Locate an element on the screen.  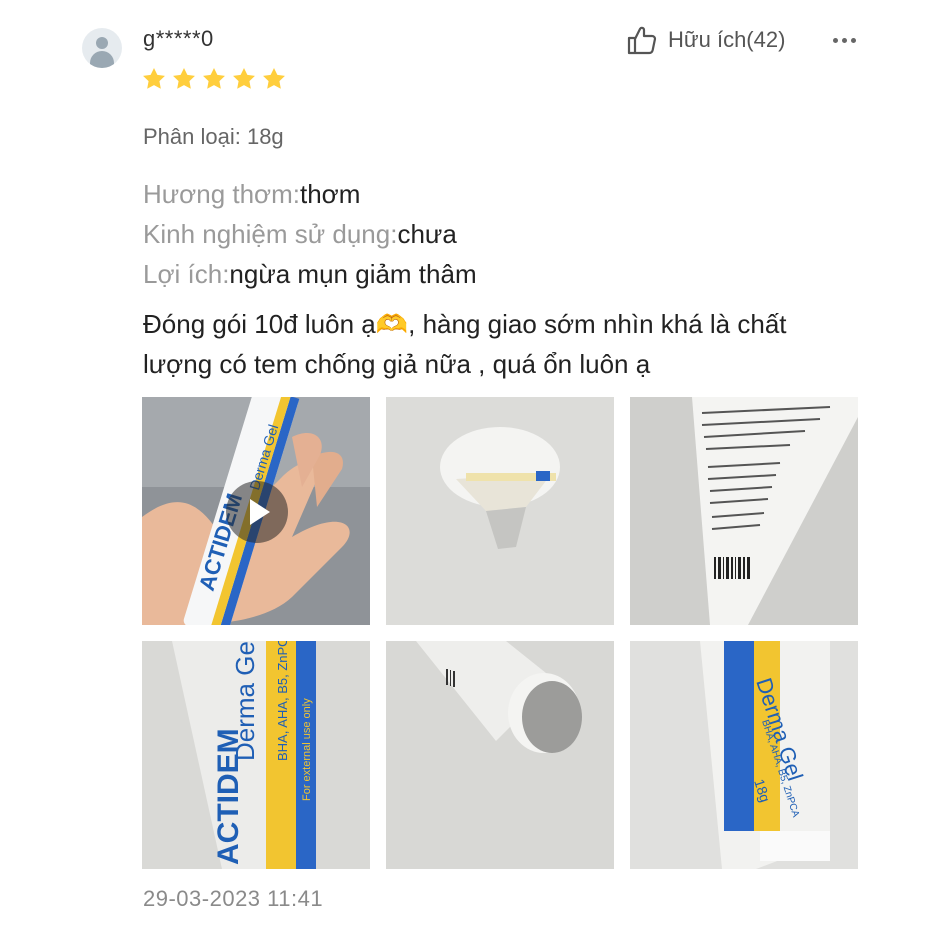
more-options-button is located at coordinates (844, 40).